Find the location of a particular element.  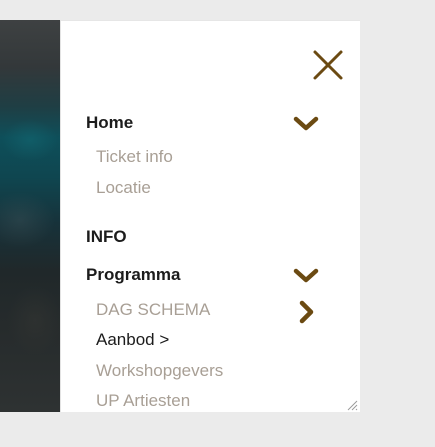

menu-item-label: Home is located at coordinates (110, 122).